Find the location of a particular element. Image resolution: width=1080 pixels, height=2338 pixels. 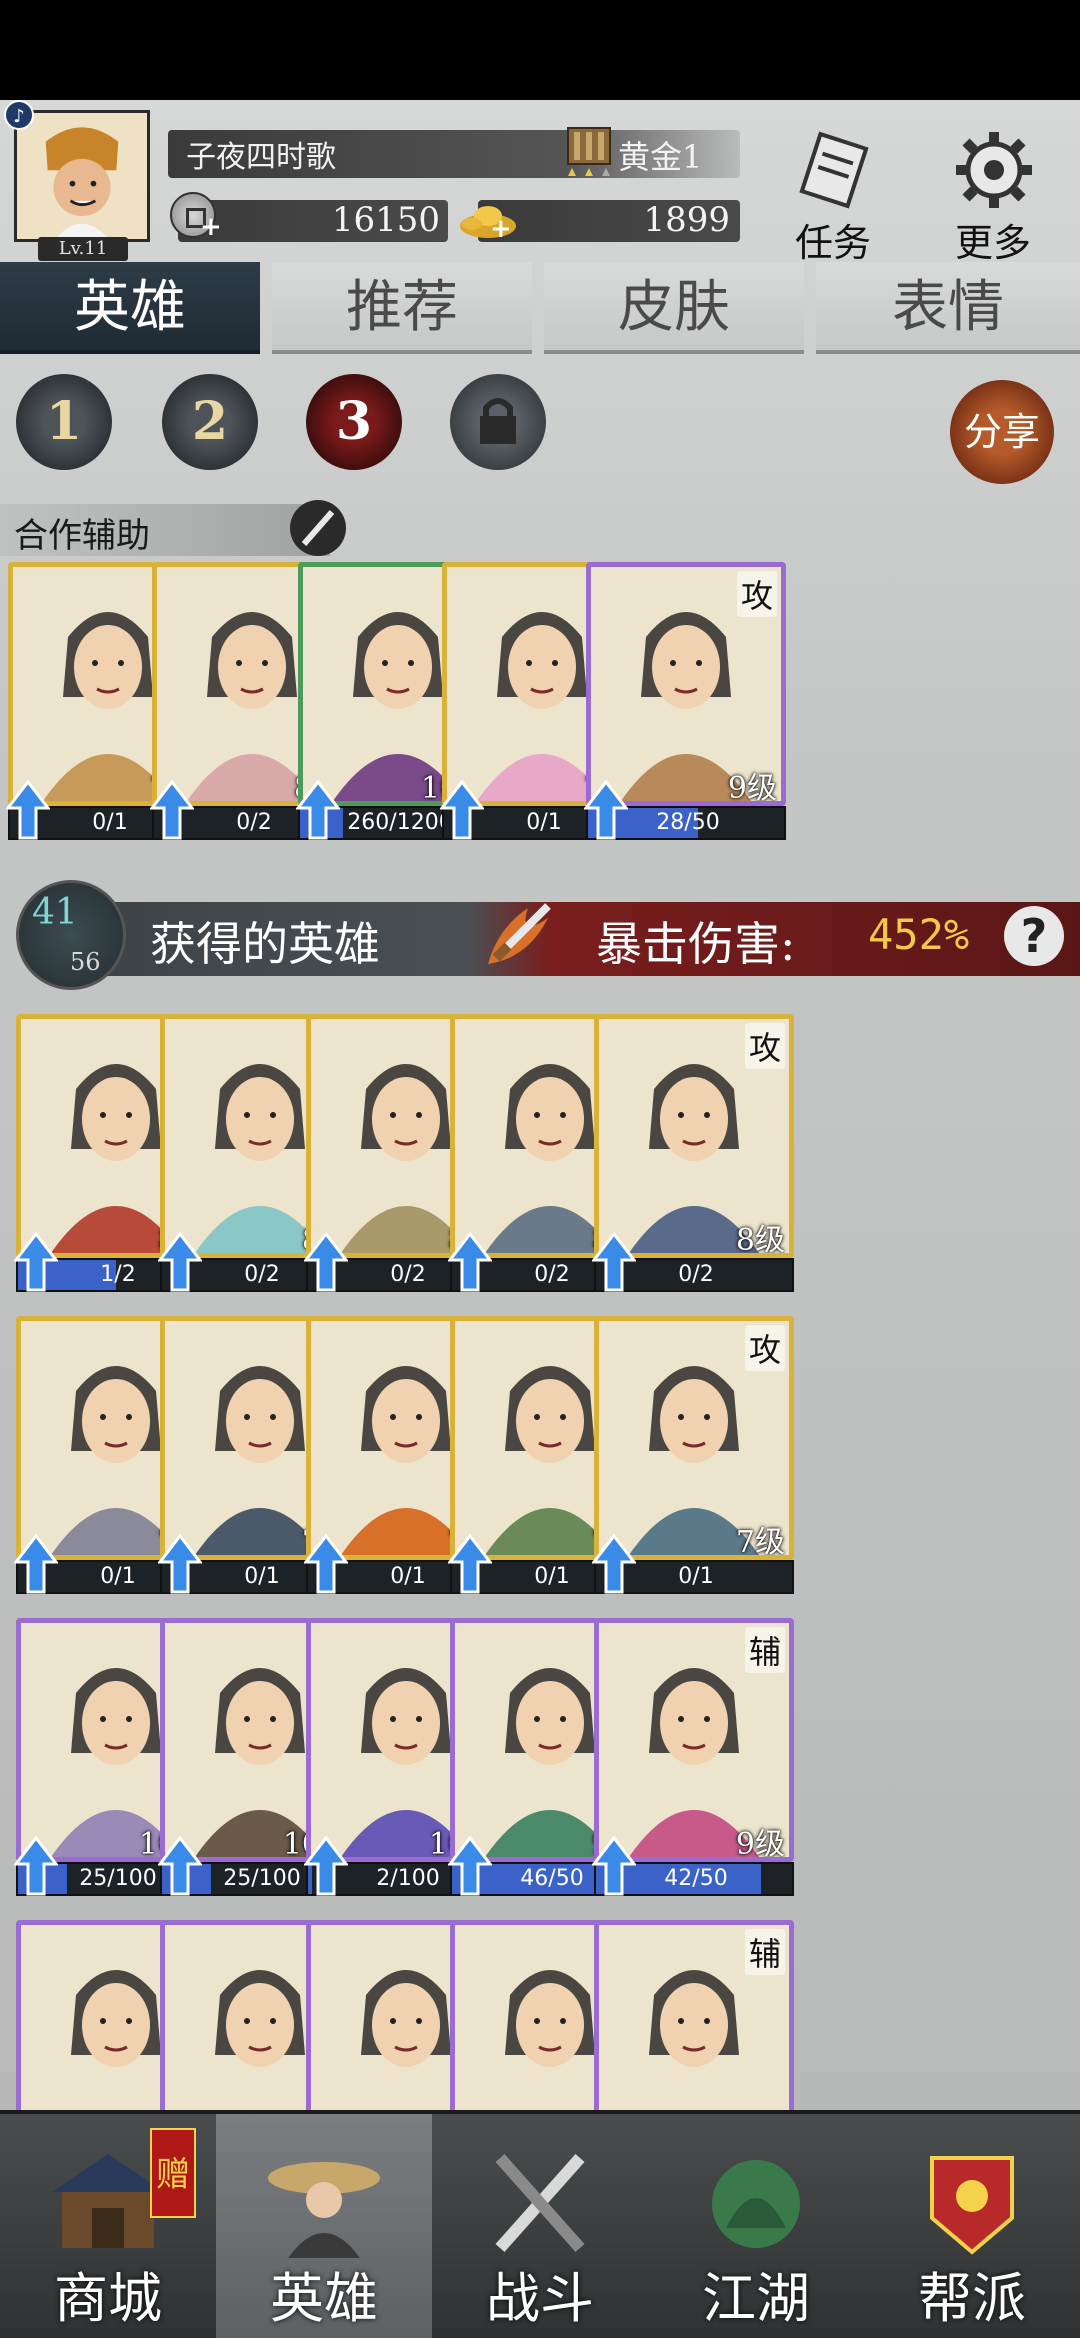

crit-sword-icon is located at coordinates (519, 933).